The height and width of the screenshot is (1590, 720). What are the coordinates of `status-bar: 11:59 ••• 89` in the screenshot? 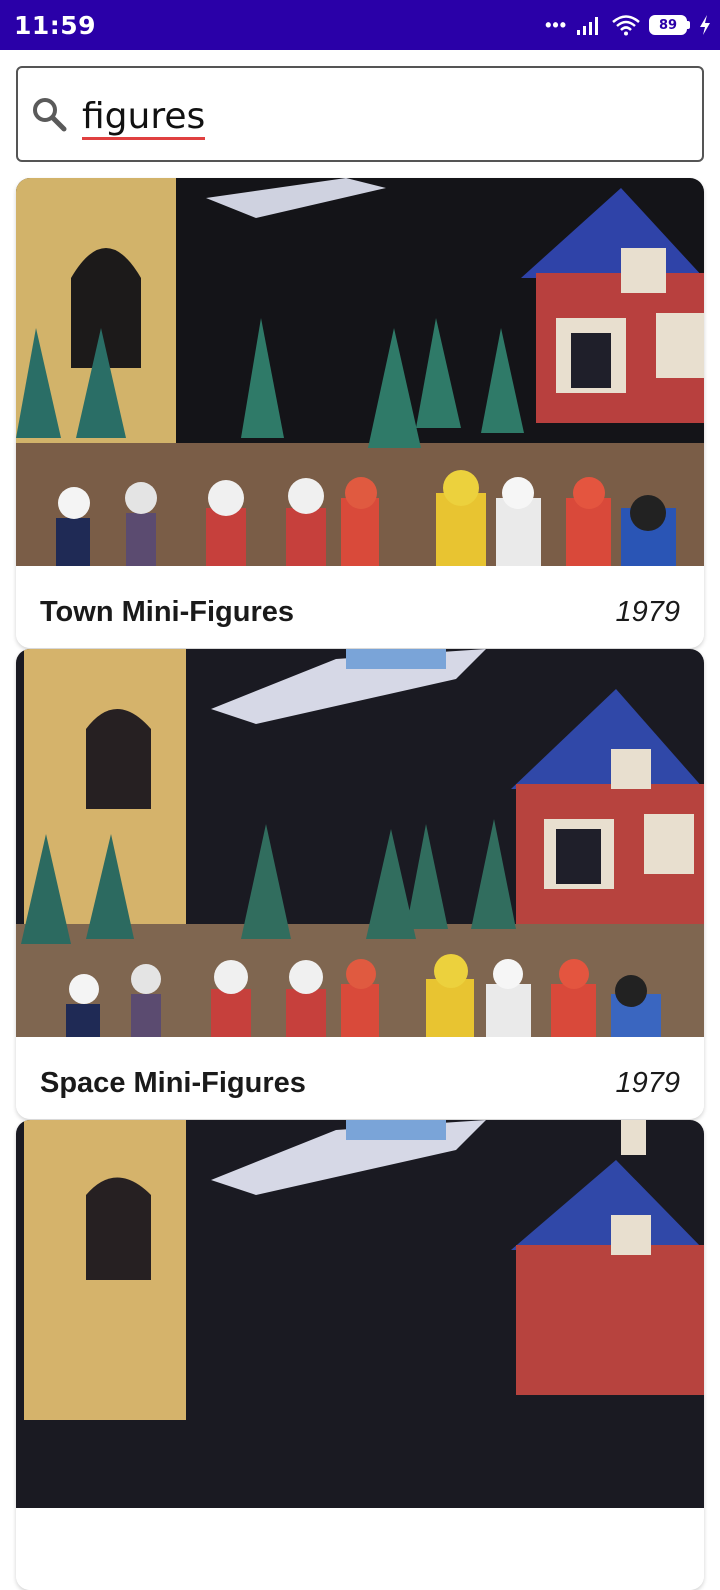 It's located at (360, 25).